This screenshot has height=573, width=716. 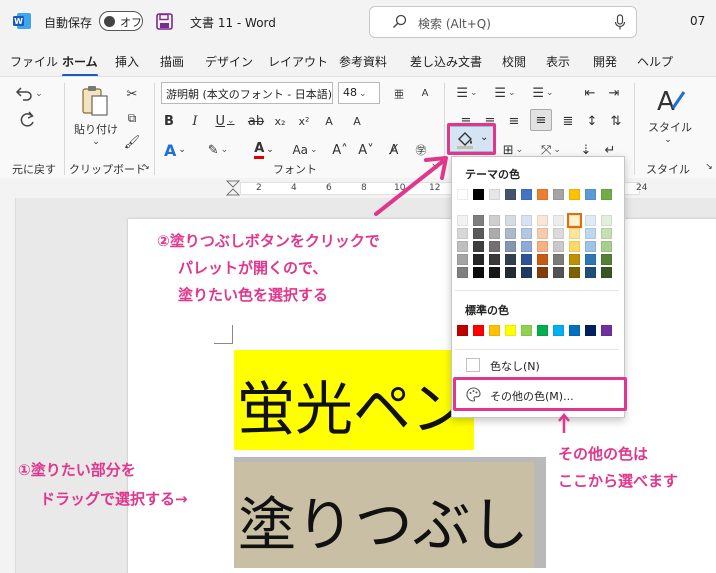 What do you see at coordinates (305, 150) in the screenshot?
I see `change-case-icon: Aa ⌄` at bounding box center [305, 150].